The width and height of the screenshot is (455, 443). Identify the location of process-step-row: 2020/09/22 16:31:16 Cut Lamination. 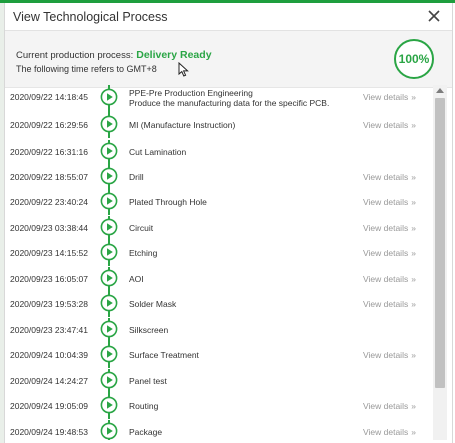
(216, 152).